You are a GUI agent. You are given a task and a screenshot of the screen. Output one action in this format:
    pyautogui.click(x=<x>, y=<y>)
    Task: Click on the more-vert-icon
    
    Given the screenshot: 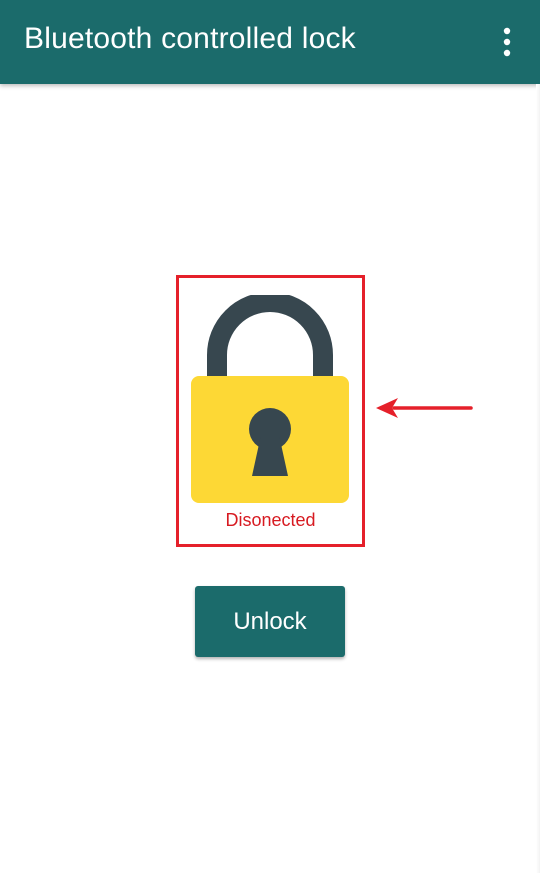 What is the action you would take?
    pyautogui.click(x=507, y=42)
    